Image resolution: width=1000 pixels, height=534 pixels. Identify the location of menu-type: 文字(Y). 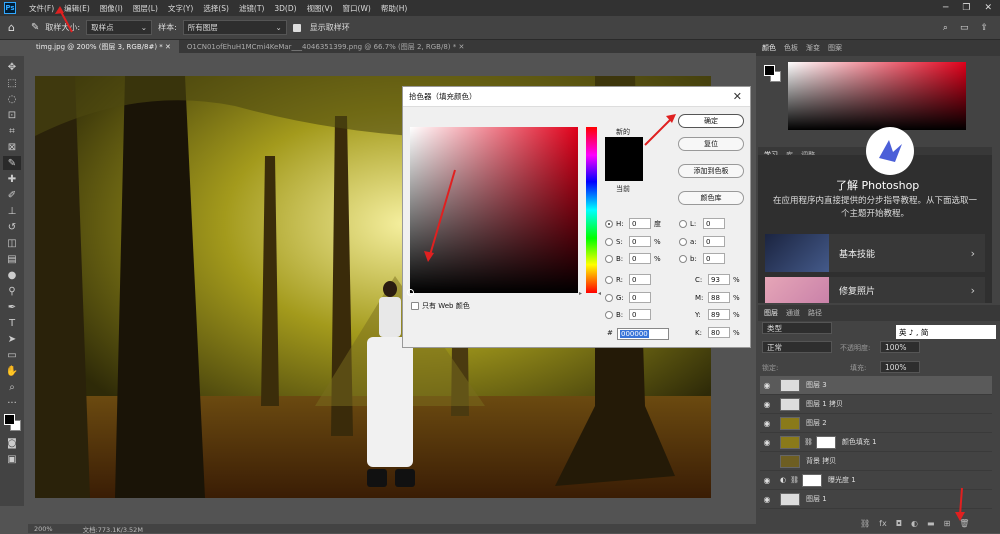
(180, 8).